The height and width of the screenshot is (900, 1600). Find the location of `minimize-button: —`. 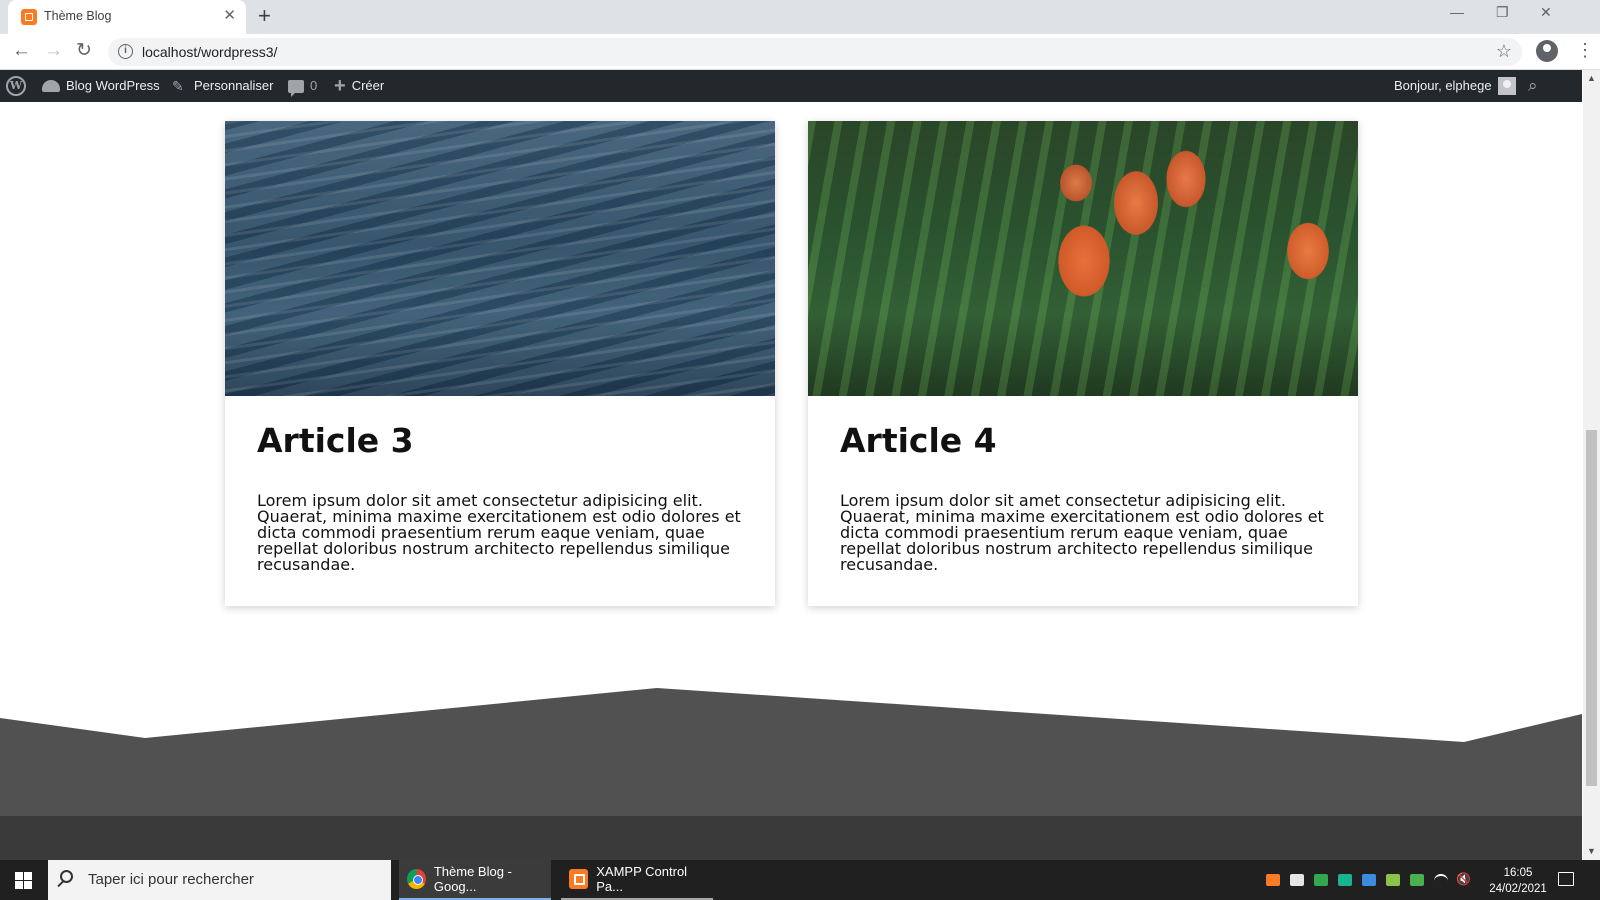

minimize-button: — is located at coordinates (1457, 12).